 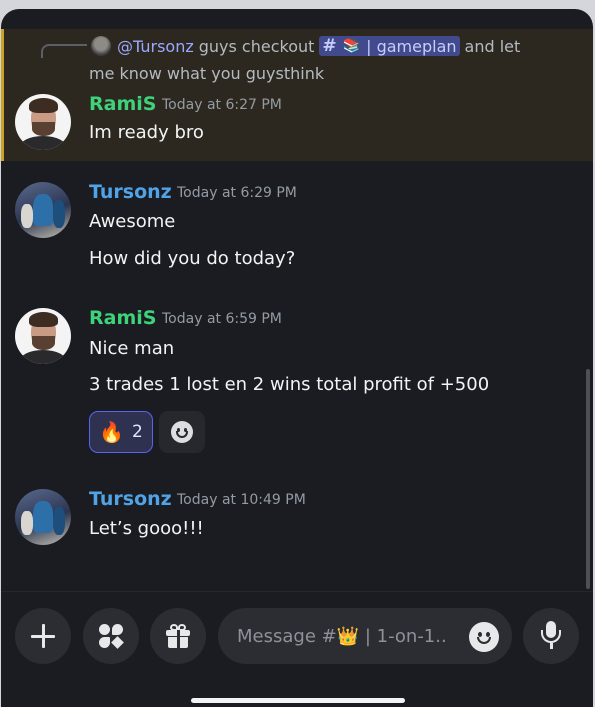 I want to click on reply-text-after: and let, so click(x=492, y=46).